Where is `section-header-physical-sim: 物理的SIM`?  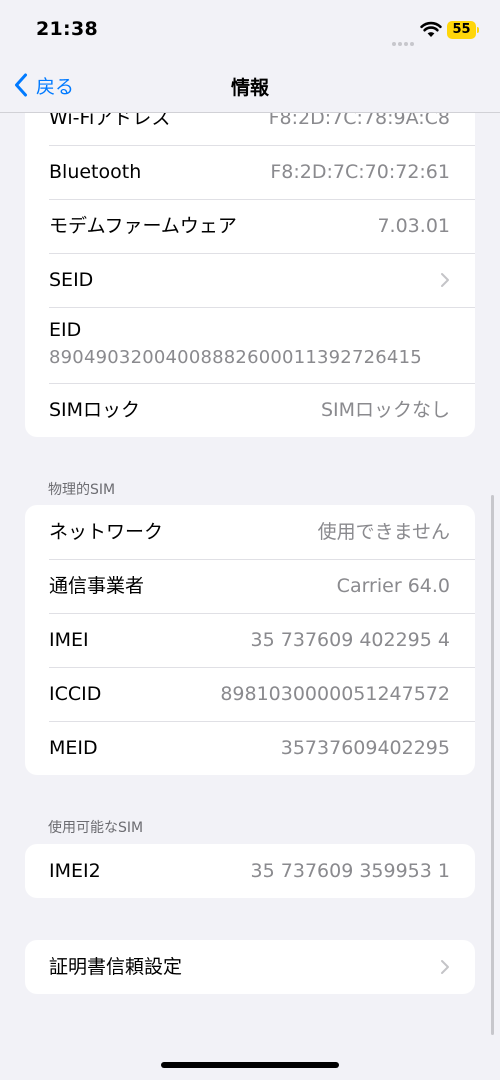
section-header-physical-sim: 物理的SIM is located at coordinates (82, 490).